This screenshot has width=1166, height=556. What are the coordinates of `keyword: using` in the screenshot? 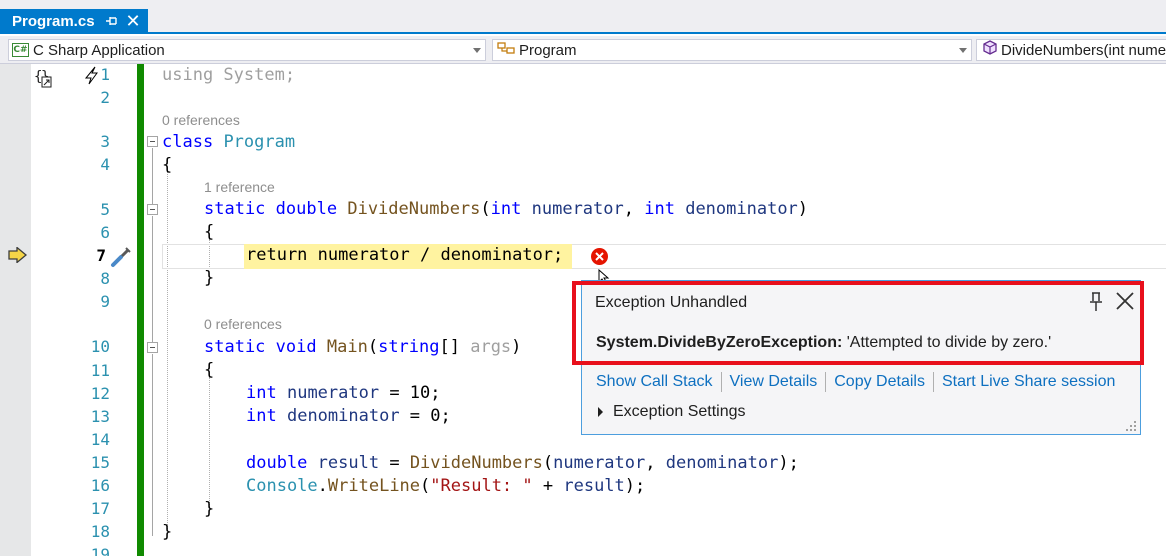 It's located at (188, 75).